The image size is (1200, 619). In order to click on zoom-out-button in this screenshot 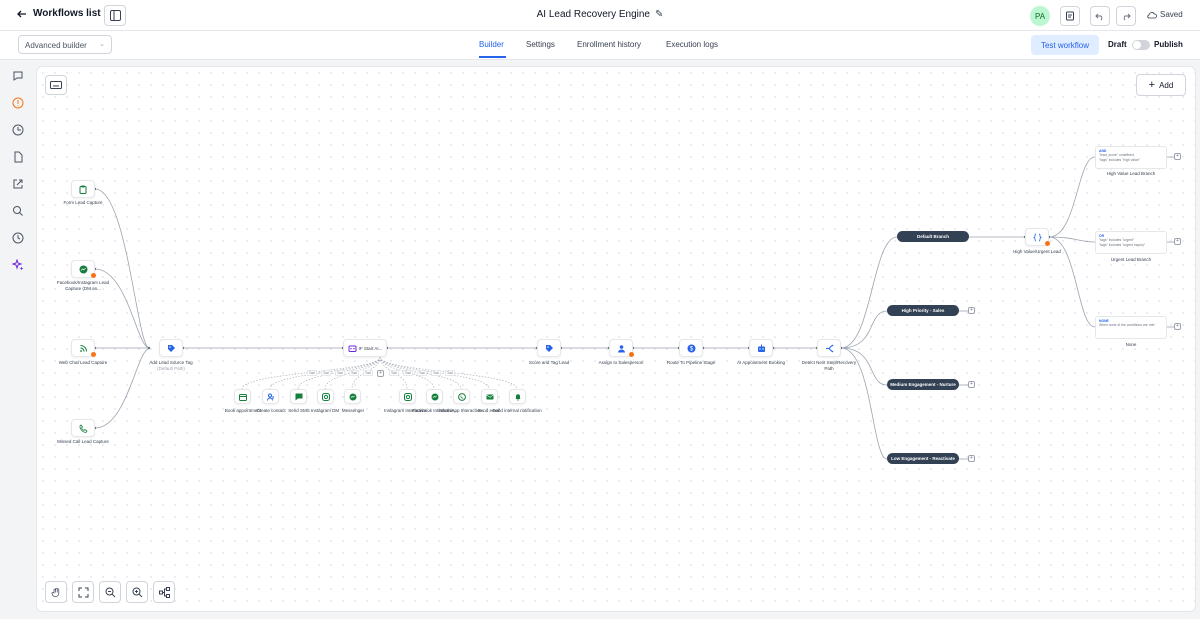, I will do `click(110, 592)`.